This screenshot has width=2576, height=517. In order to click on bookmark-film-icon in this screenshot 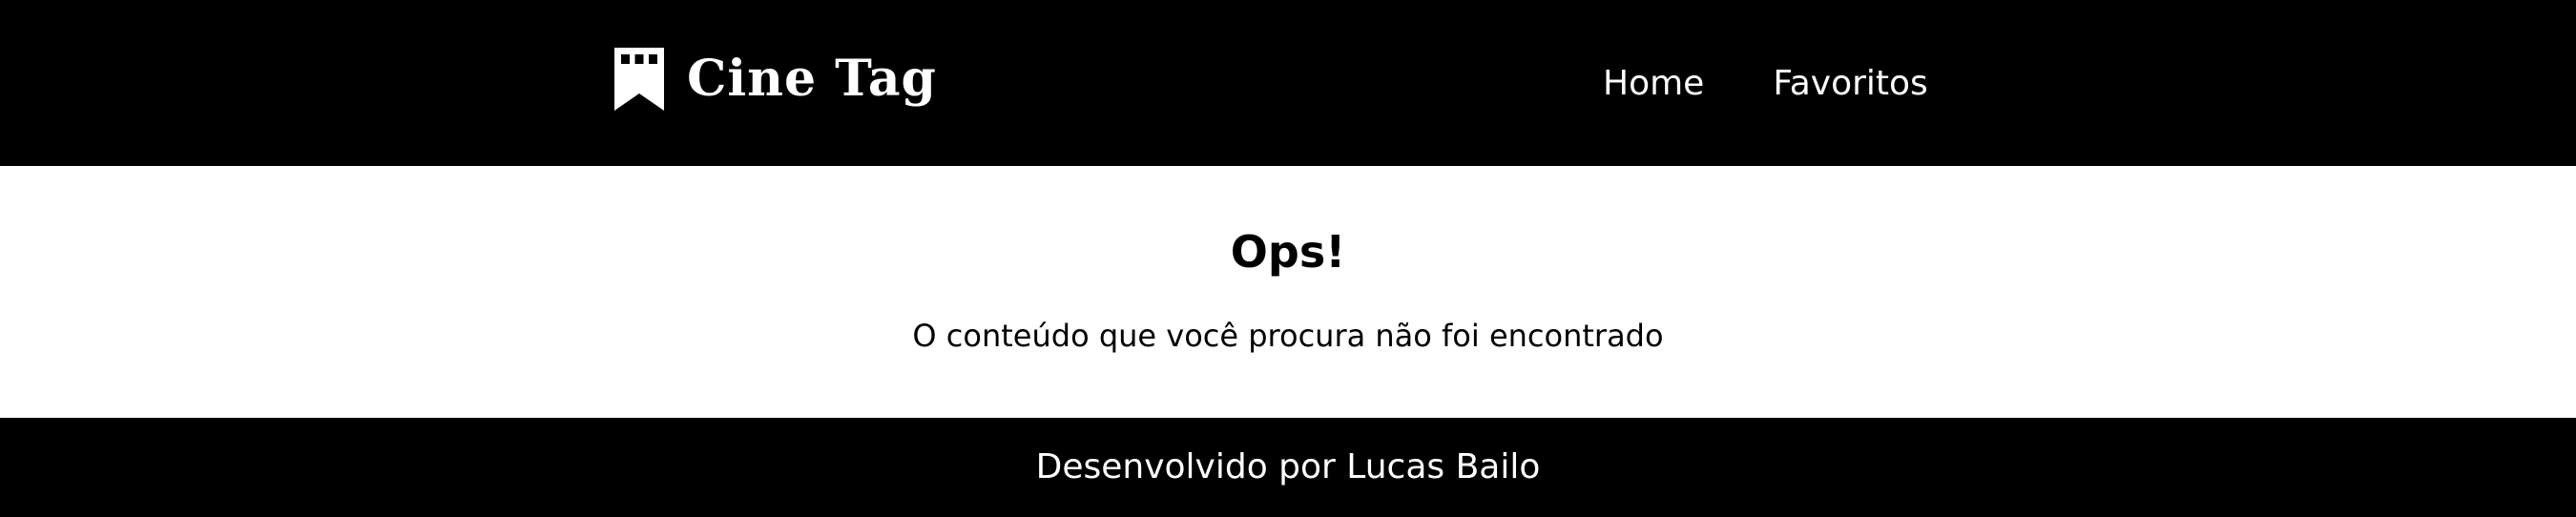, I will do `click(639, 80)`.